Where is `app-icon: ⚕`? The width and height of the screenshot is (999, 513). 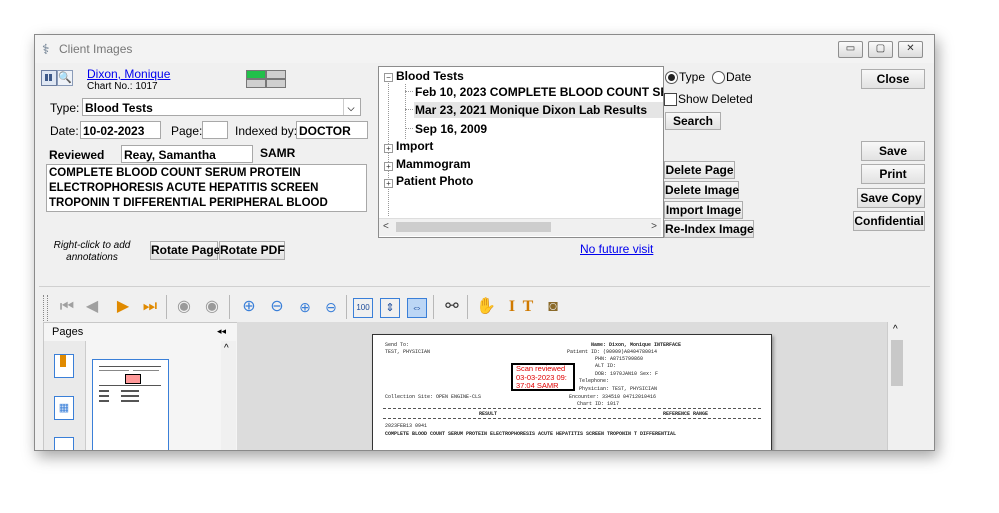 app-icon: ⚕ is located at coordinates (46, 49).